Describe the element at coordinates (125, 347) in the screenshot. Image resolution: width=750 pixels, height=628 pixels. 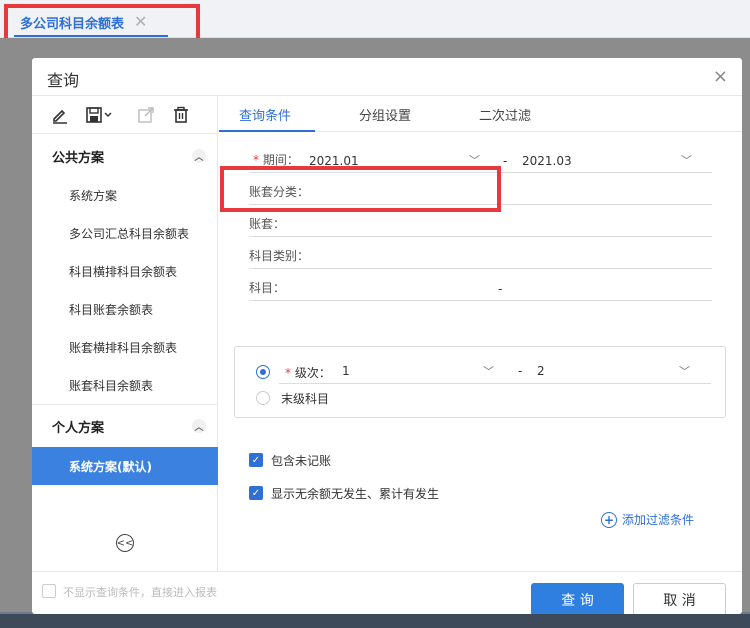
I see `plan-item: 账套横排科目余额表` at that location.